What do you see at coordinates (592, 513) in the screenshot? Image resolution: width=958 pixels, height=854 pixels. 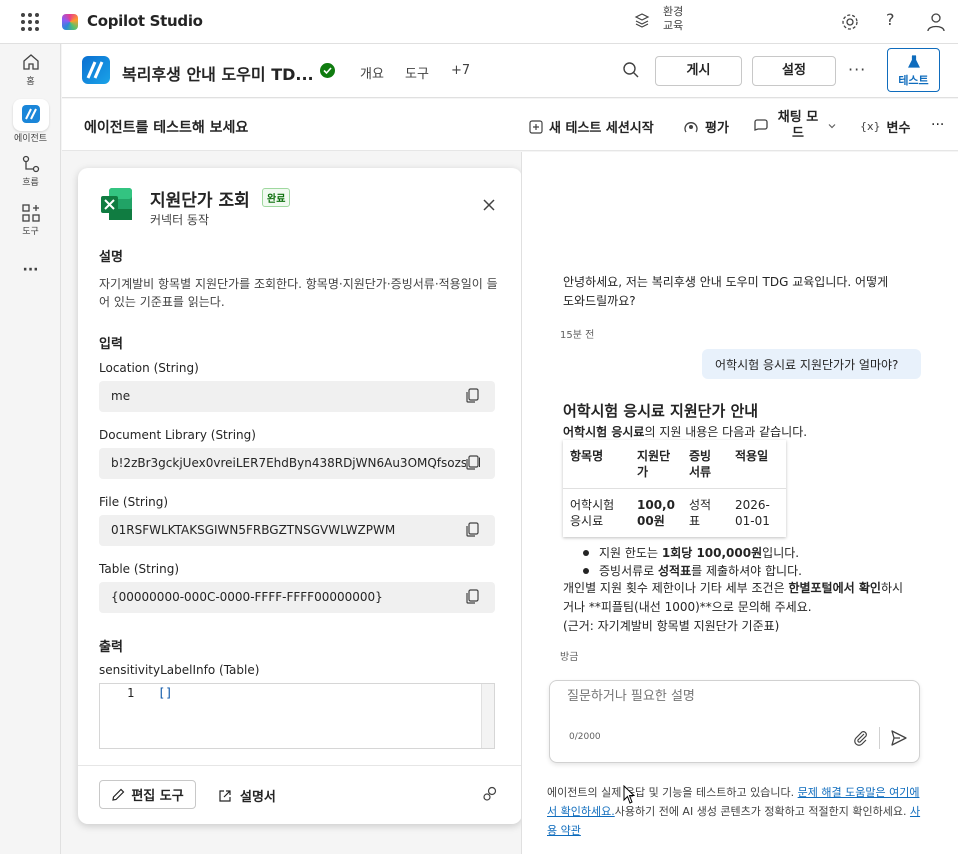 I see `table-cell: 어학시험 응시료` at bounding box center [592, 513].